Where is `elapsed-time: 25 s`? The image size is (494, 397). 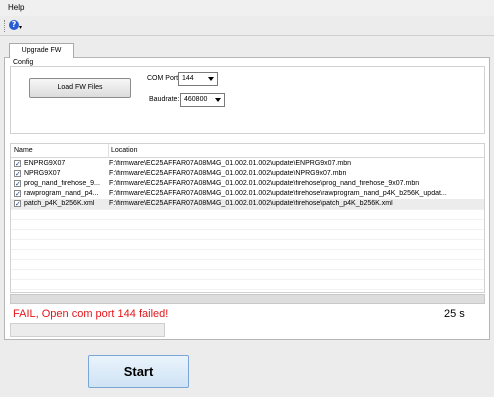
elapsed-time: 25 s is located at coordinates (454, 314).